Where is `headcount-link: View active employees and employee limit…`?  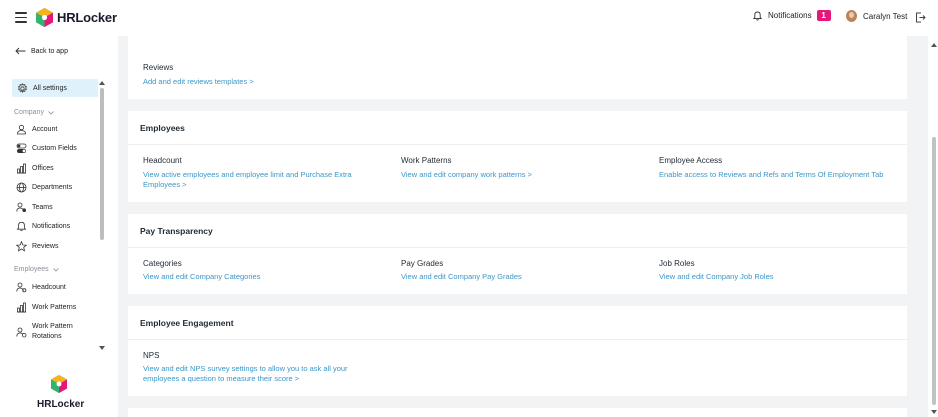
headcount-link: View active employees and employee limit… is located at coordinates (263, 180).